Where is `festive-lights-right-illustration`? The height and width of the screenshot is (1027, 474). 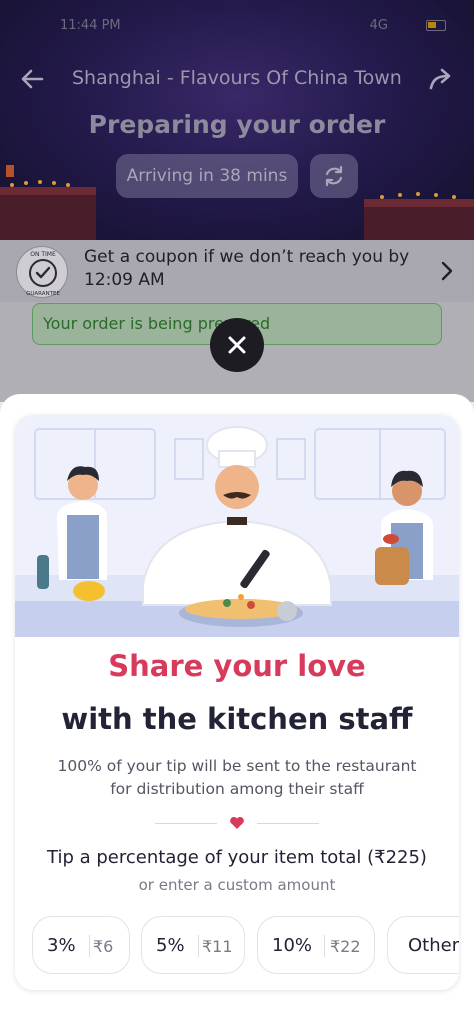 festive-lights-right-illustration is located at coordinates (419, 216).